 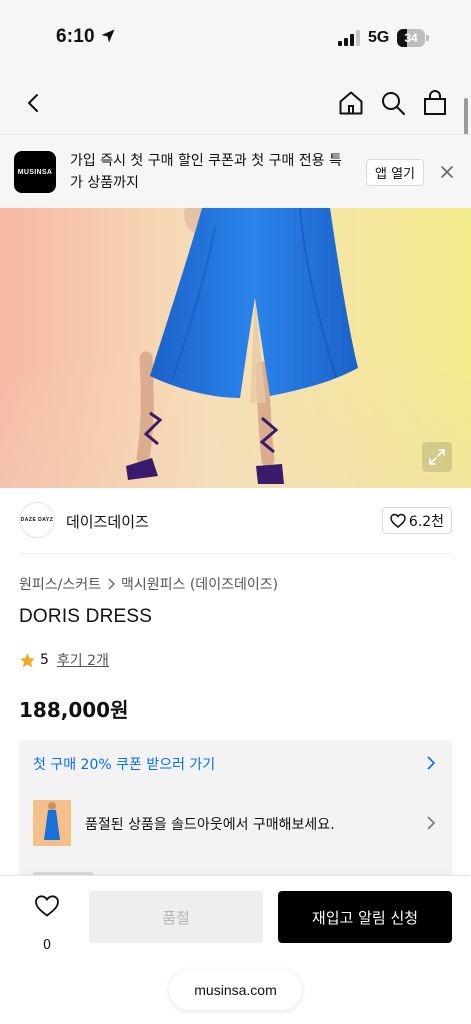 I want to click on close-icon, so click(x=447, y=172).